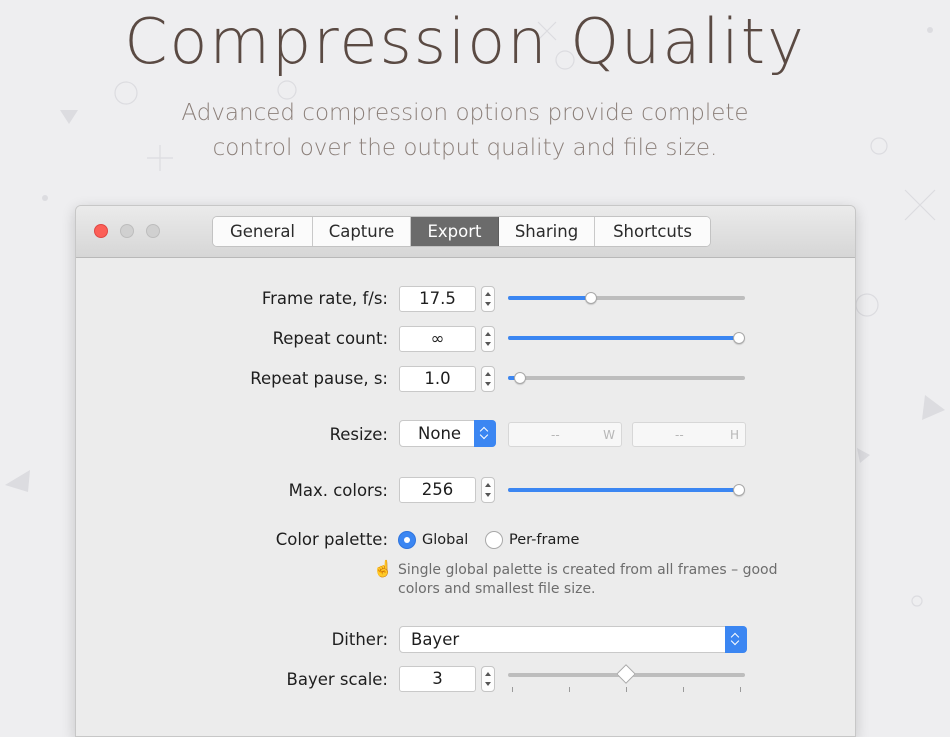 The width and height of the screenshot is (950, 737). Describe the element at coordinates (465, 41) in the screenshot. I see `hero-title: Compression Quality` at that location.